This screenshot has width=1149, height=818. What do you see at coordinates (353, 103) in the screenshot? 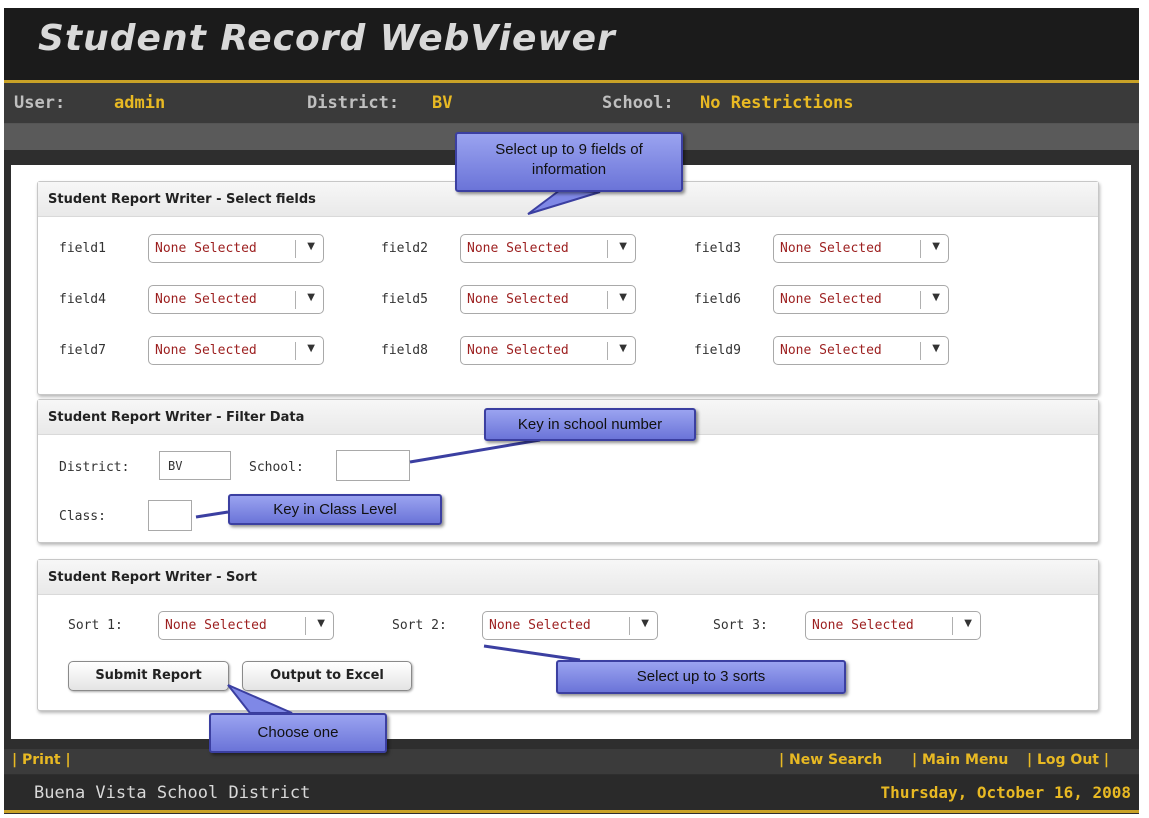
I see `district-label: District:` at bounding box center [353, 103].